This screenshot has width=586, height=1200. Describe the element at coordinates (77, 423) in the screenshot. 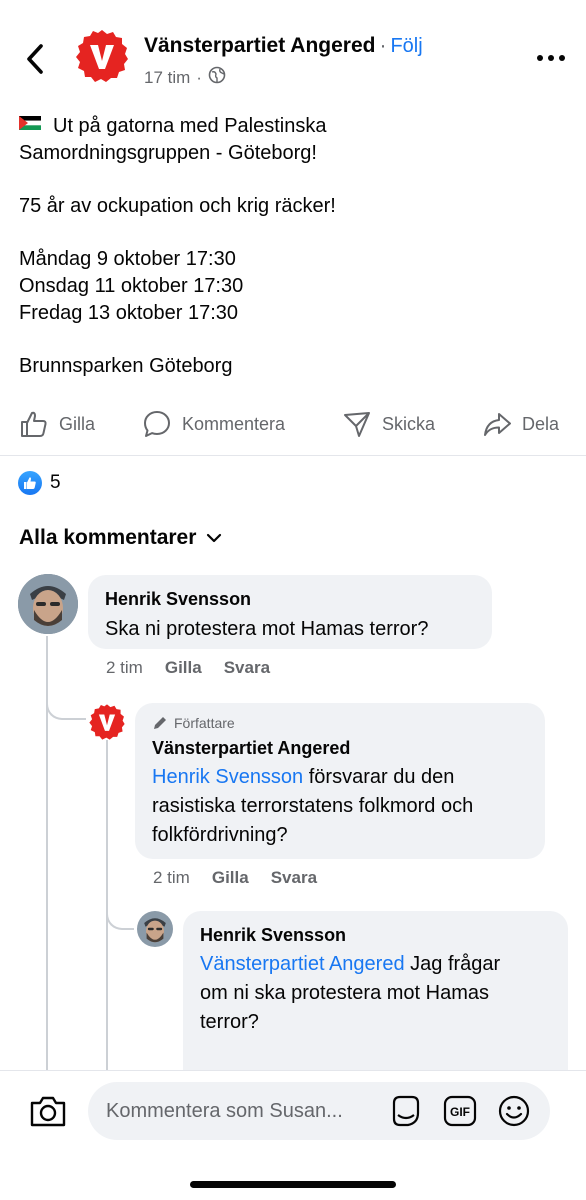

I see `like-label: Gilla` at that location.